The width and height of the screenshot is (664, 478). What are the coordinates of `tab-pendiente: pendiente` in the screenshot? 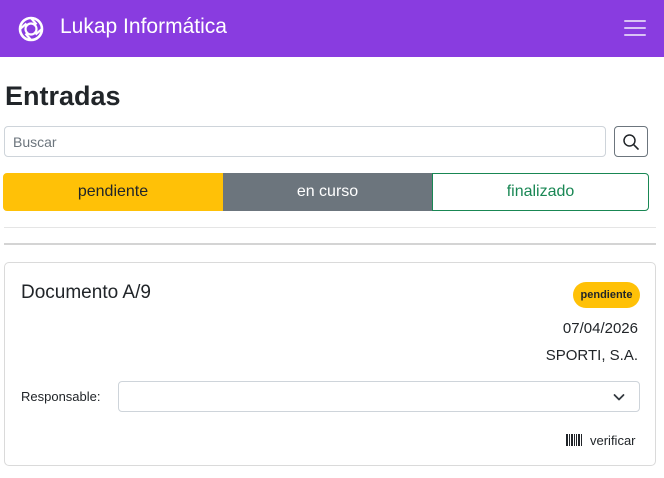 It's located at (113, 192).